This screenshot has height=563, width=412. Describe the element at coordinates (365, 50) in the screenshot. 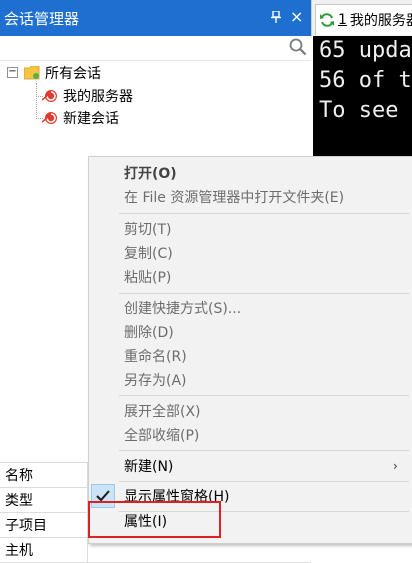

I see `terminal-line: 65 upda` at that location.